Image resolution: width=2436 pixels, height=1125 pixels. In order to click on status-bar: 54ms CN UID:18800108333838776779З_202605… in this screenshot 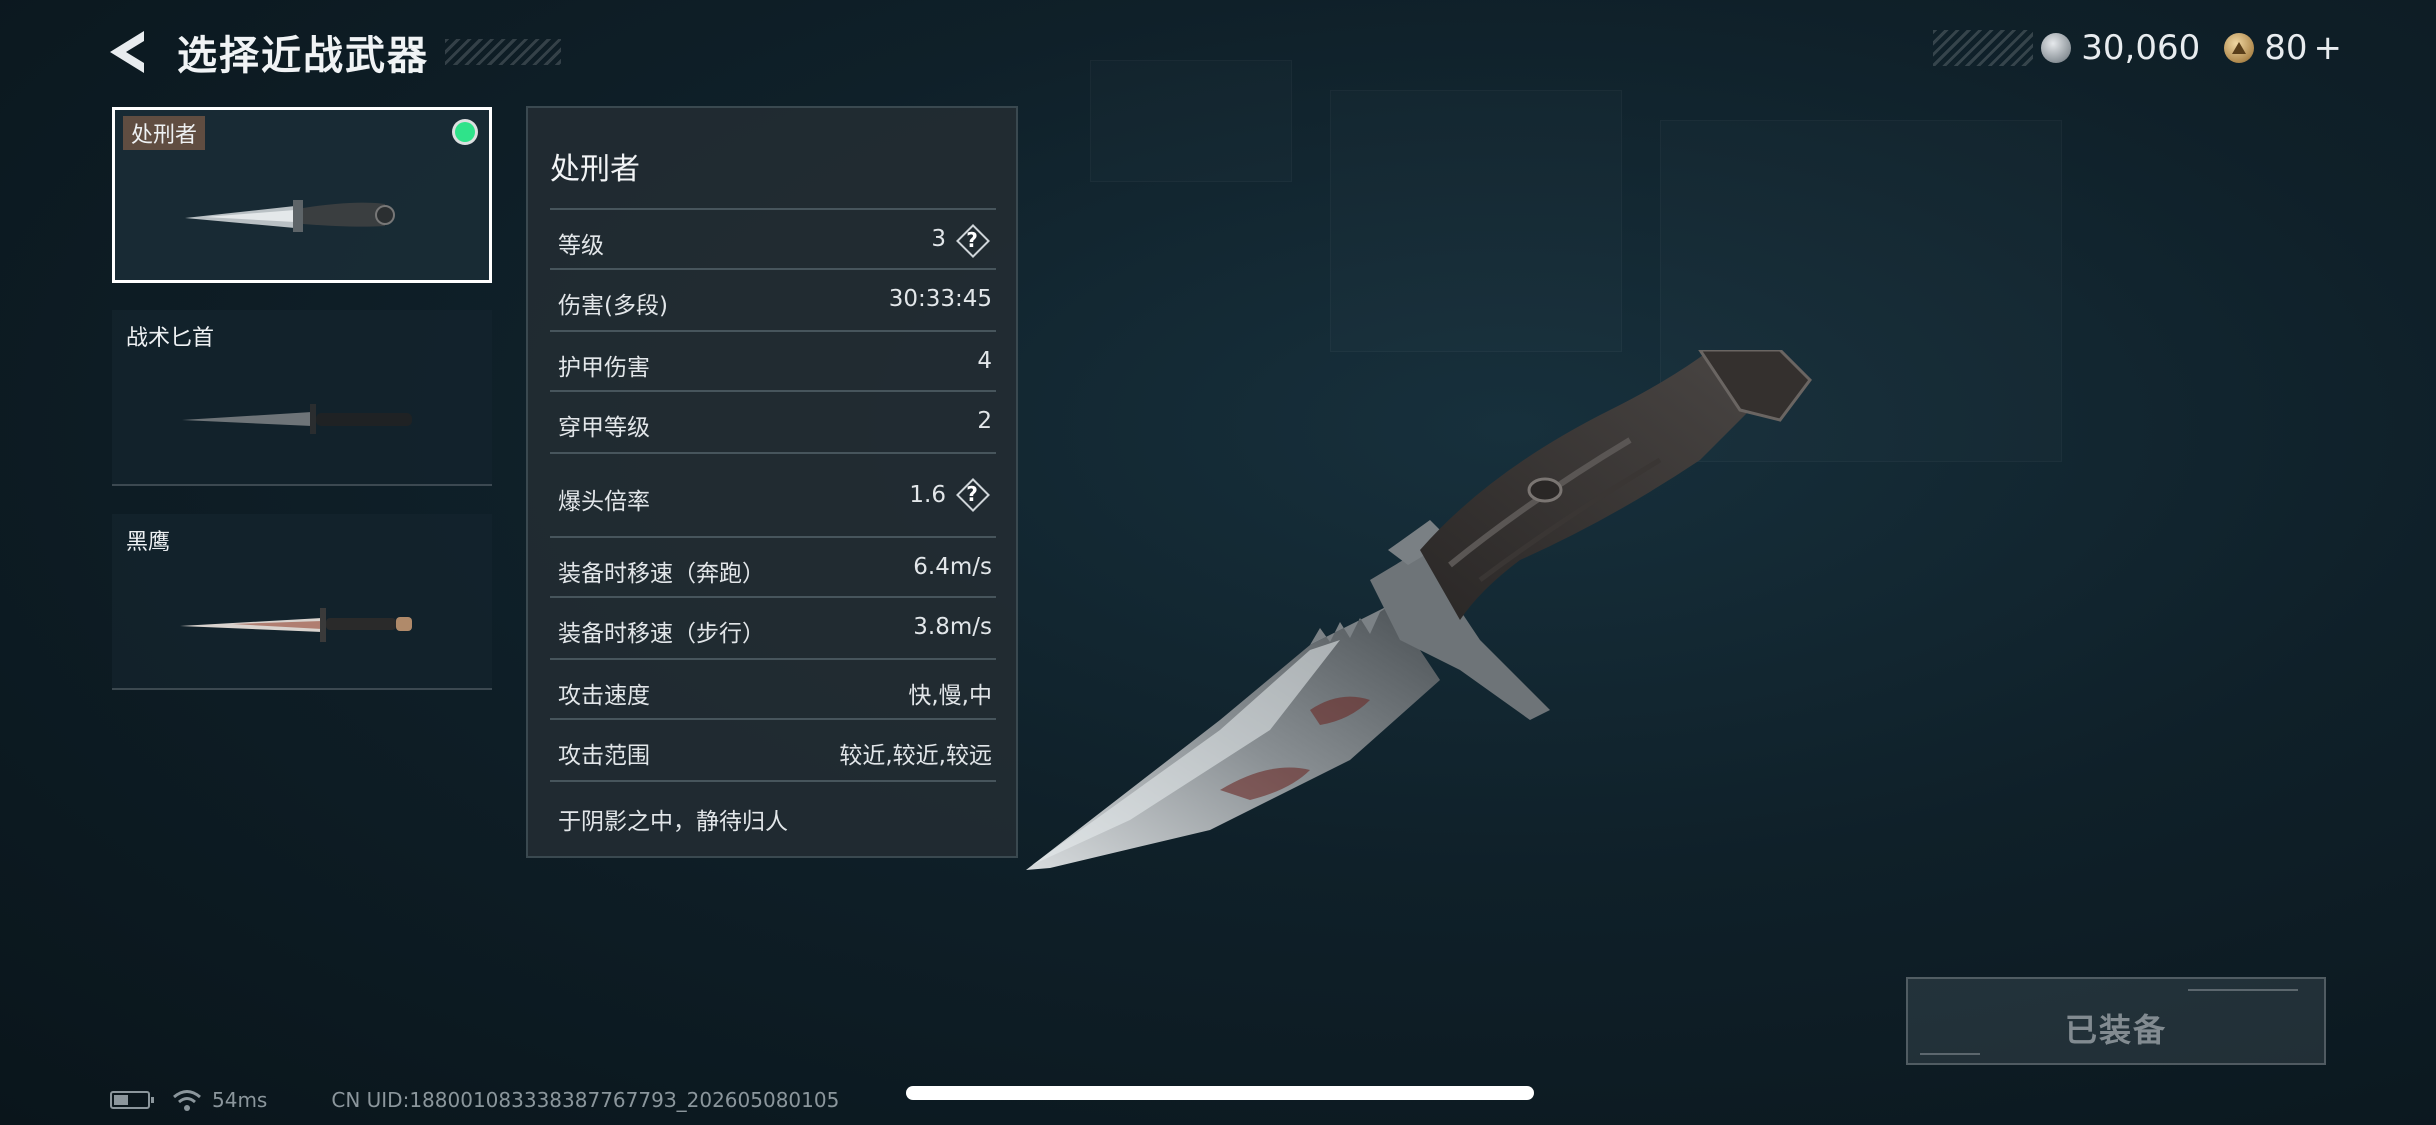, I will do `click(474, 1100)`.